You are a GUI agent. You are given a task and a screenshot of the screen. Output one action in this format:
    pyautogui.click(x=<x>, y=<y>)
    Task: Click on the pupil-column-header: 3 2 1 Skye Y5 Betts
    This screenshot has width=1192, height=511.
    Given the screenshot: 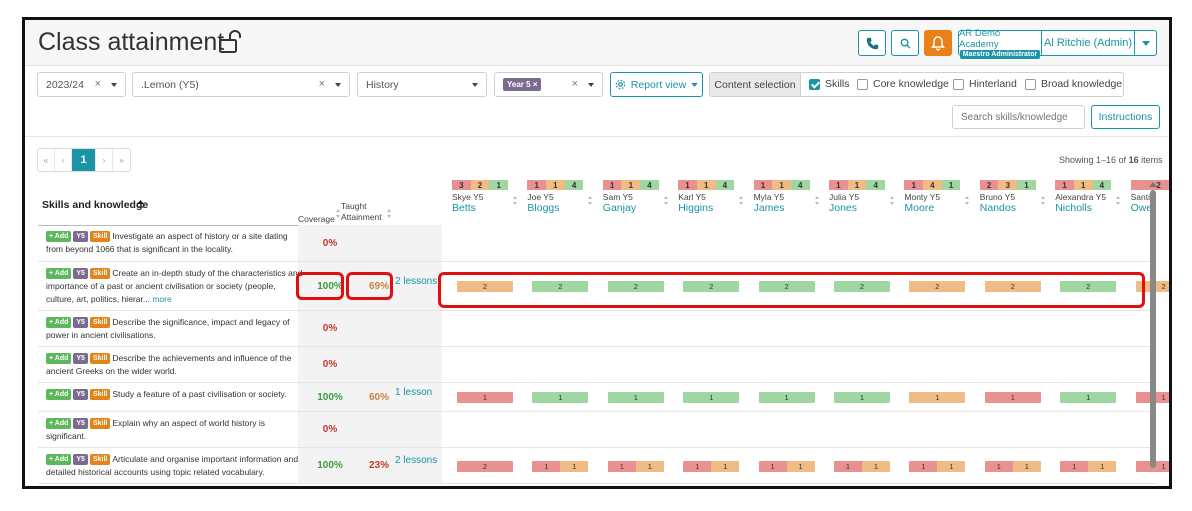 What is the action you would take?
    pyautogui.click(x=489, y=197)
    